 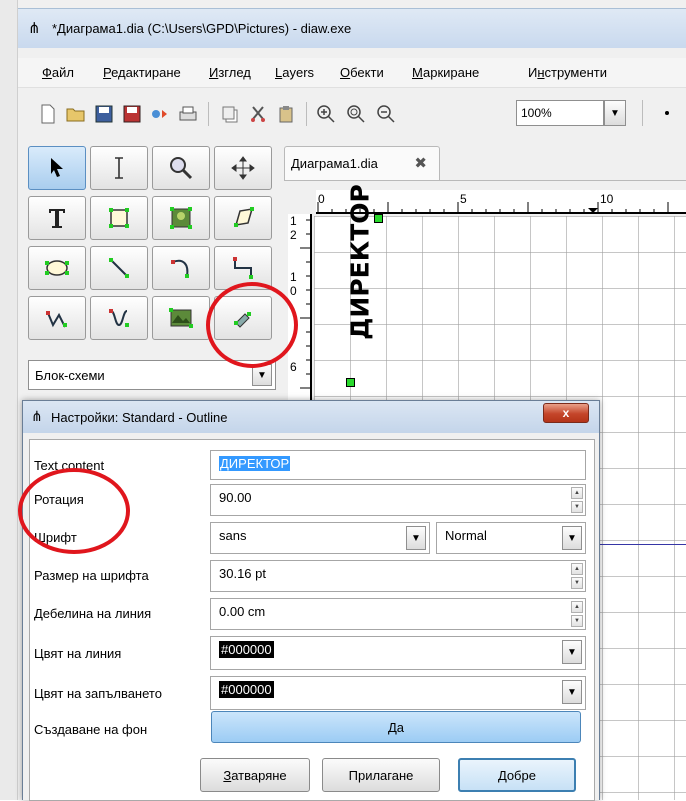 I want to click on text-tool, so click(x=57, y=218).